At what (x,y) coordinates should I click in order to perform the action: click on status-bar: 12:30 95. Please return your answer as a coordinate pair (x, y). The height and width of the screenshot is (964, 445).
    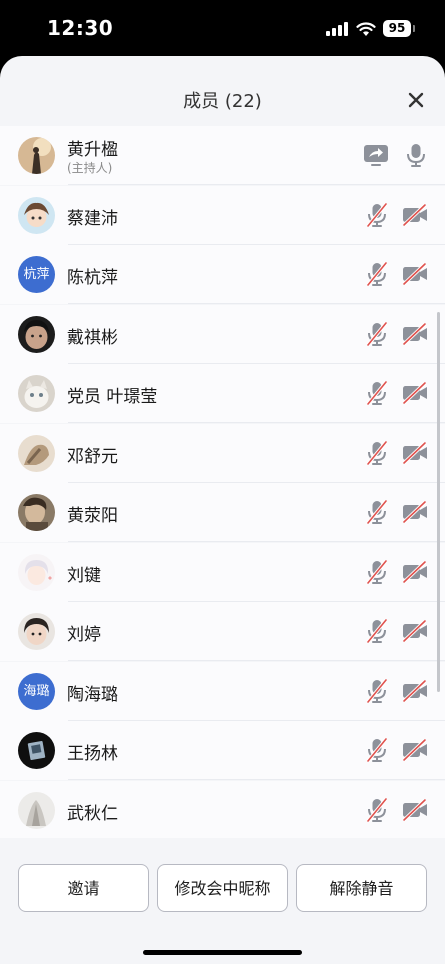
    Looking at the image, I should click on (222, 28).